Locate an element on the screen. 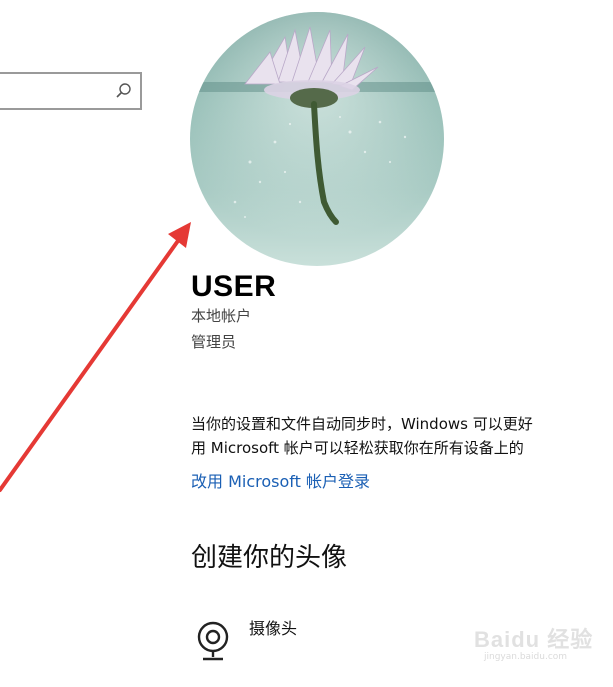  camera-label: 摄像头 is located at coordinates (273, 628).